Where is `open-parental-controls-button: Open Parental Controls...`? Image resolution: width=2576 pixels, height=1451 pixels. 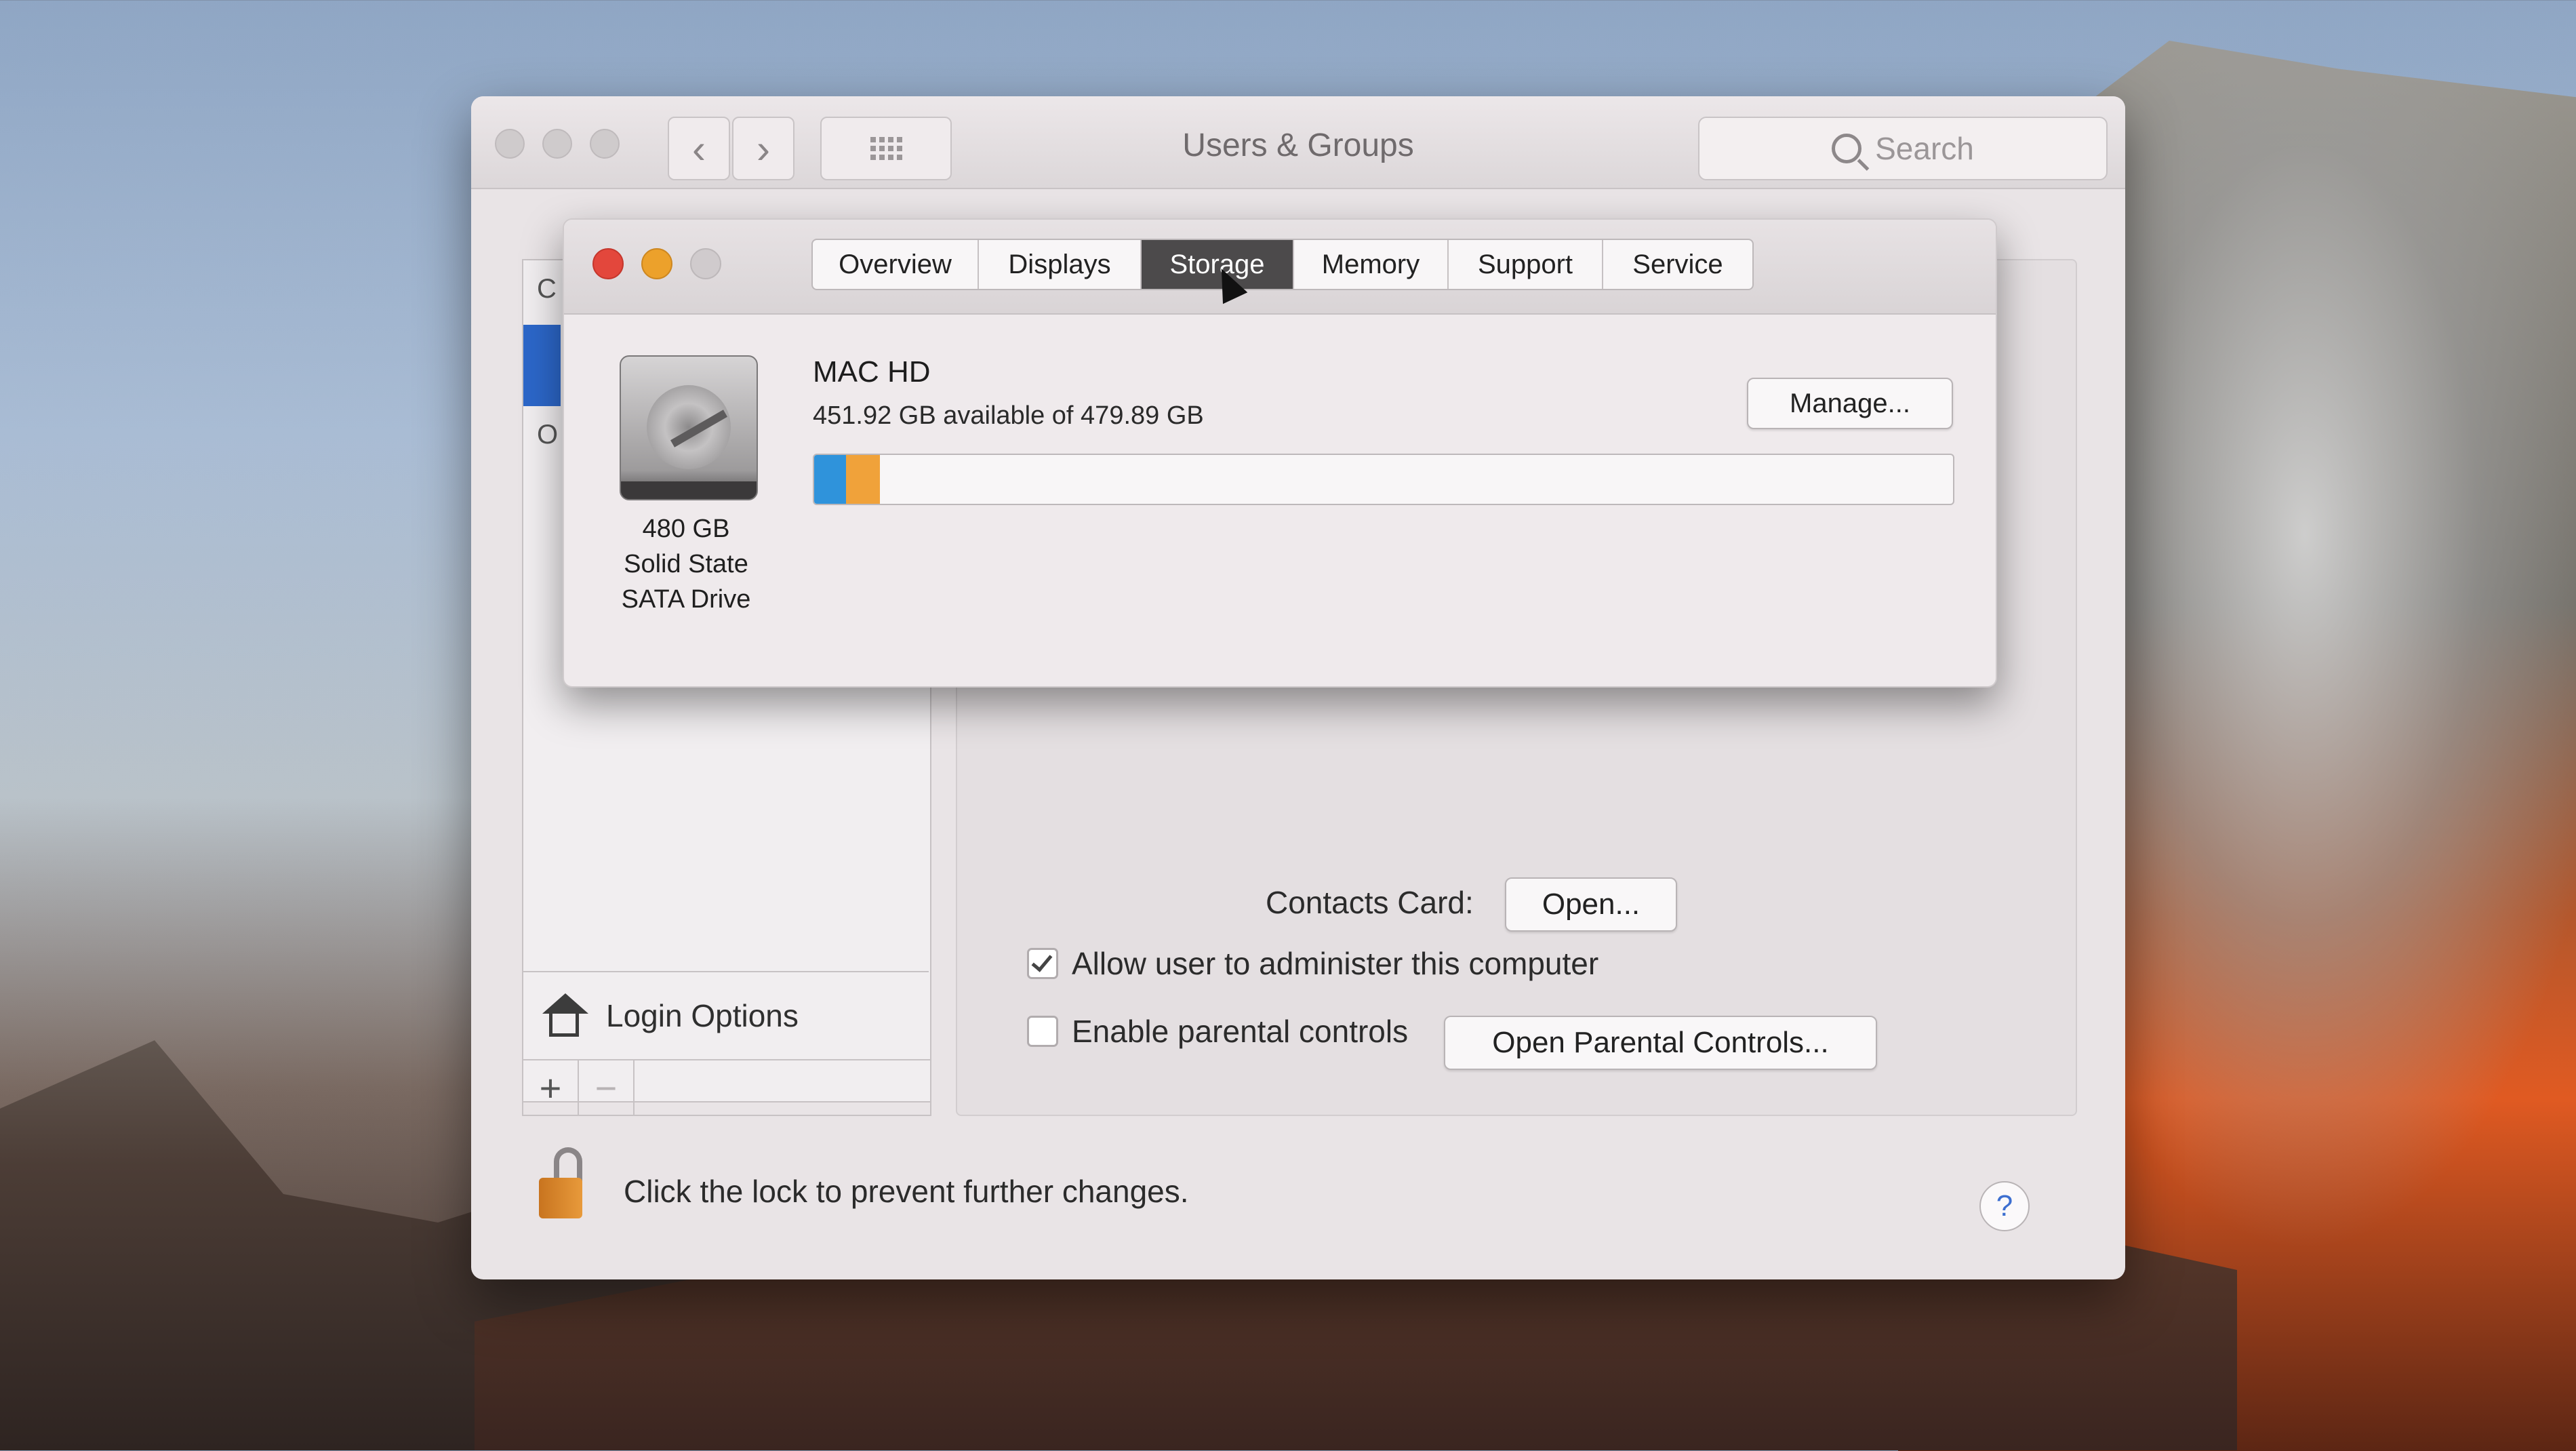 open-parental-controls-button: Open Parental Controls... is located at coordinates (1660, 1043).